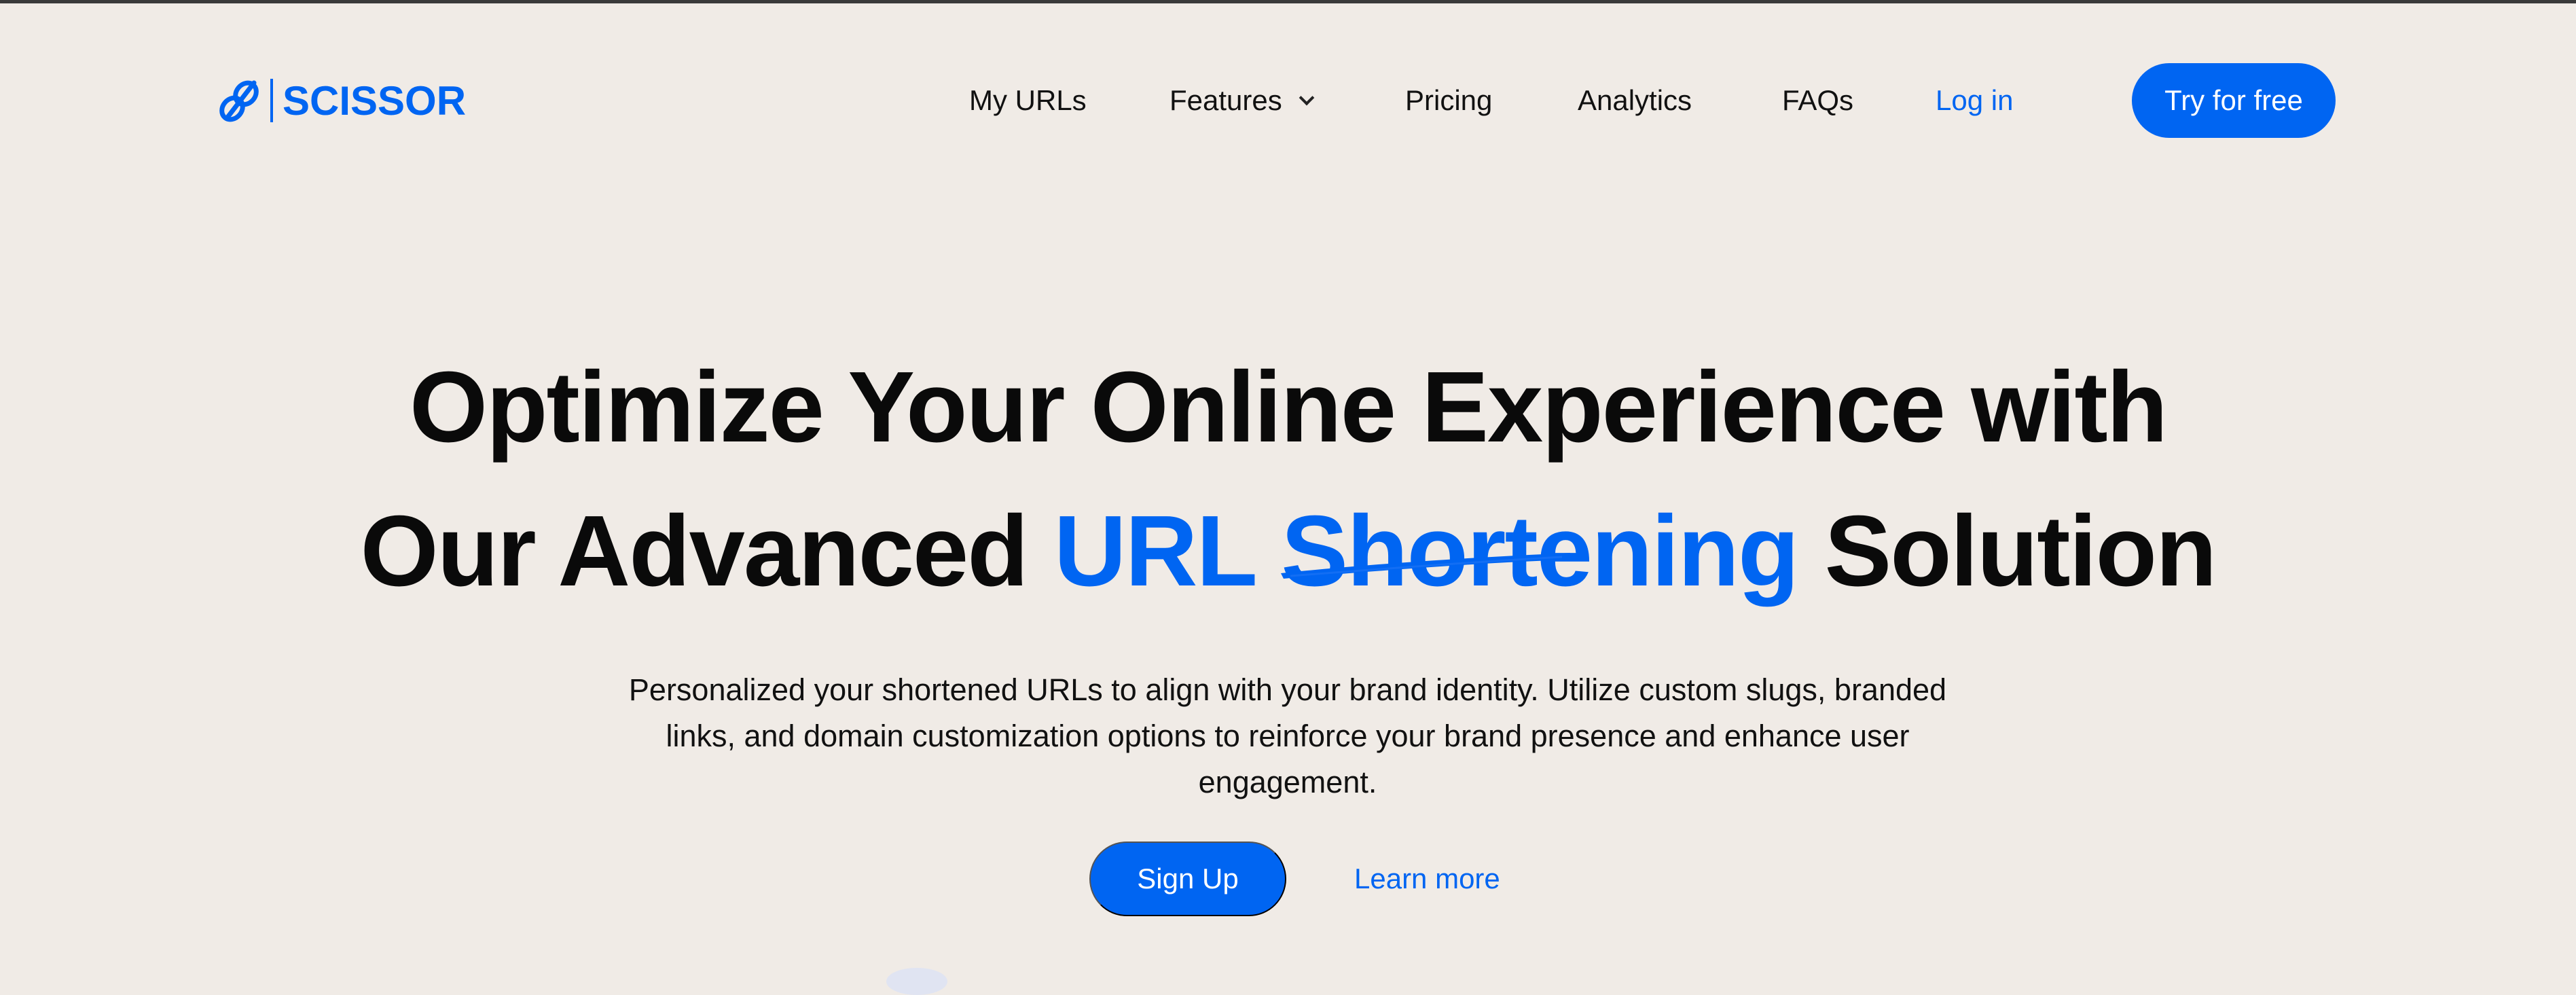  Describe the element at coordinates (1817, 100) in the screenshot. I see `nav-item-faqs: FAQs` at that location.